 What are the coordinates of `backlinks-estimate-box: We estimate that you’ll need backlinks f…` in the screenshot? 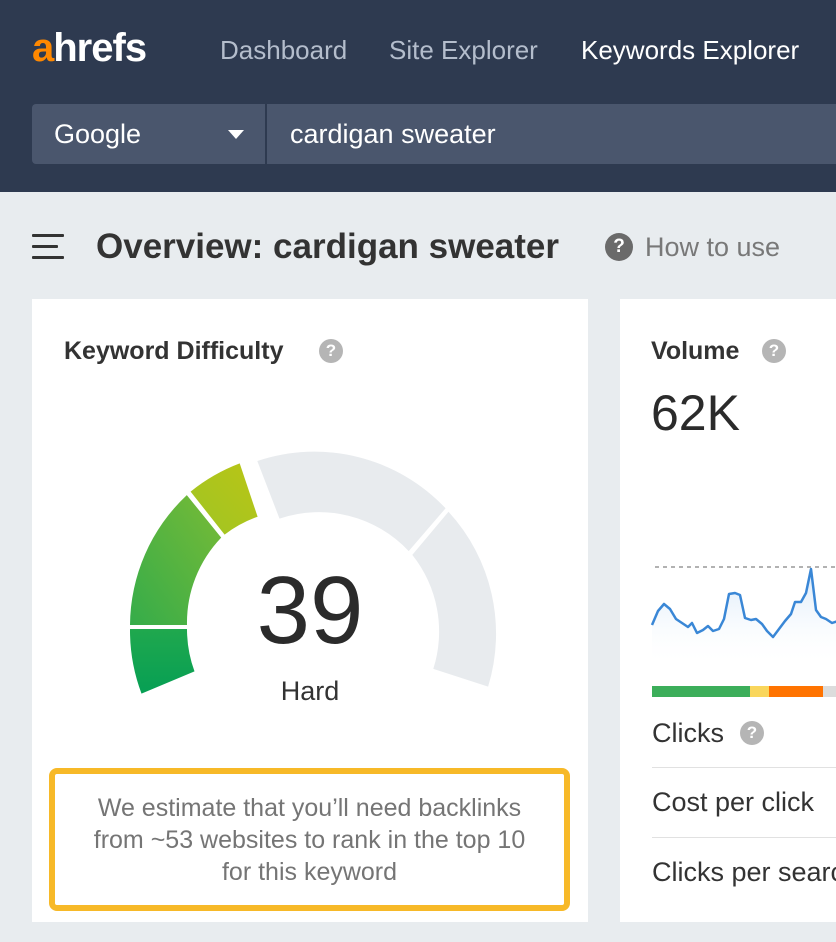 It's located at (309, 839).